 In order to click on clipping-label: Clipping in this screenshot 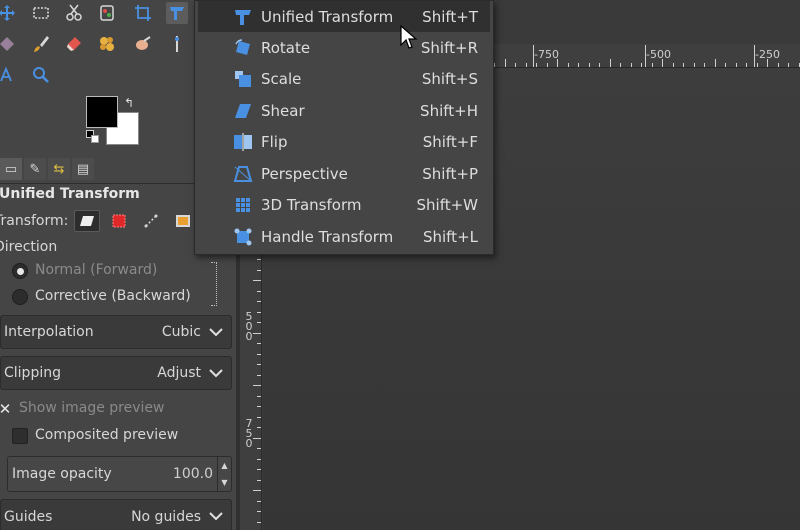, I will do `click(32, 373)`.